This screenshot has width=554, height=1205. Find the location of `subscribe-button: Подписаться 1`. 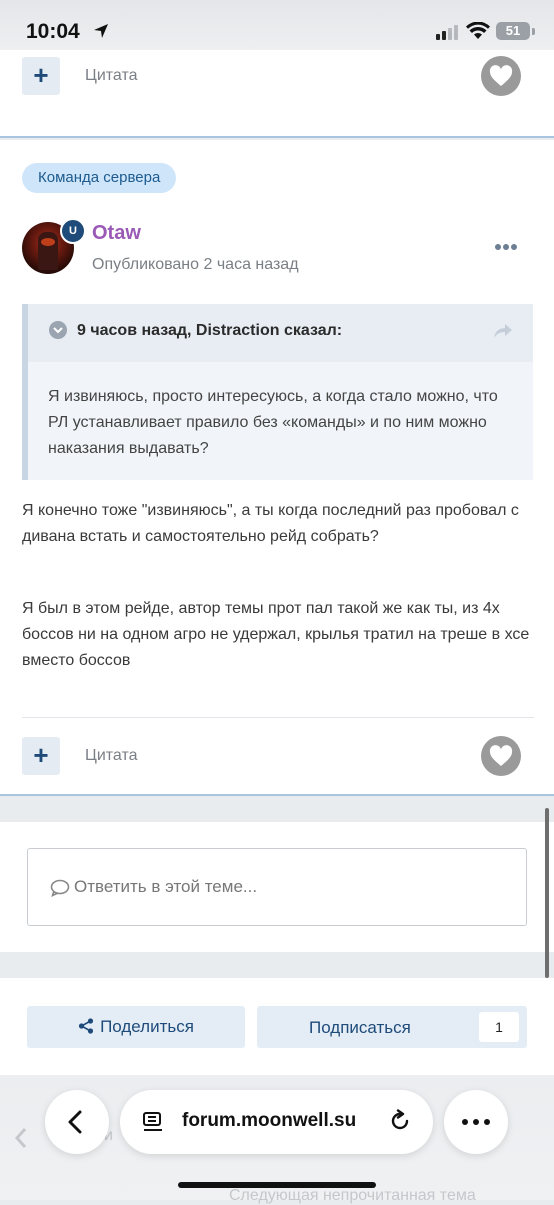

subscribe-button: Подписаться 1 is located at coordinates (392, 1027).